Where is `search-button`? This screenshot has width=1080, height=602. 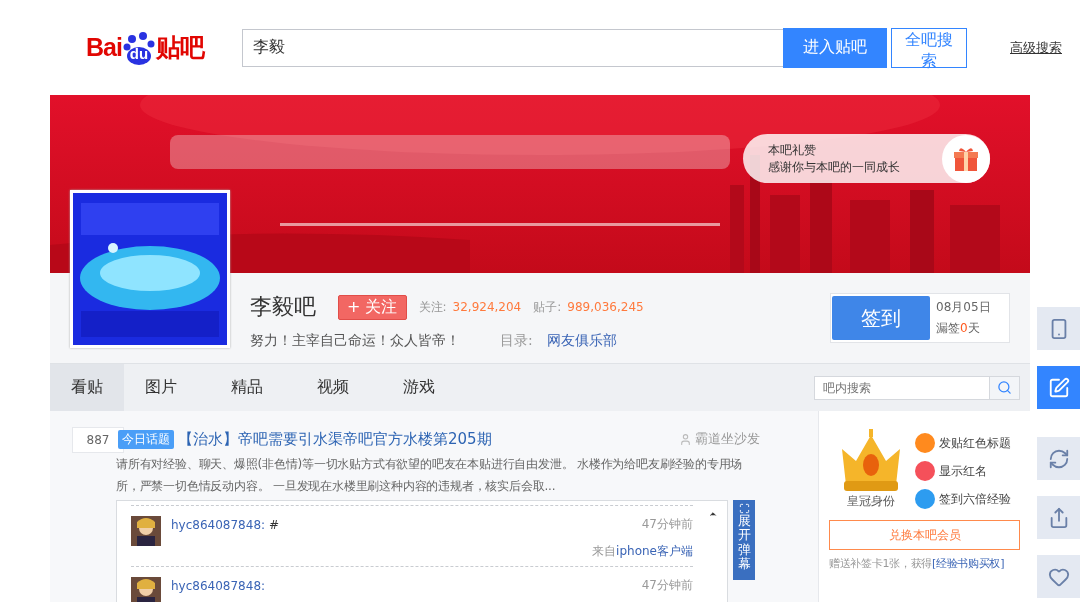
search-button is located at coordinates (1005, 387).